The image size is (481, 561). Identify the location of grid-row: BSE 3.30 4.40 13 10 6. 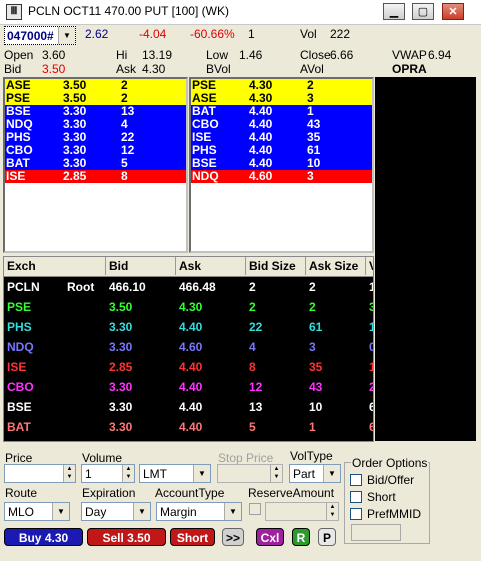
(188, 407).